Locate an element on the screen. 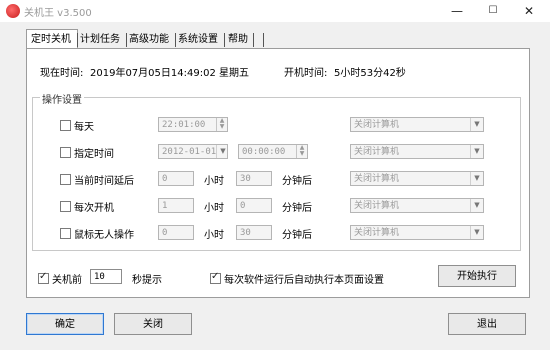 The width and height of the screenshot is (550, 350). delay-minutes-unit: 分钟后 is located at coordinates (297, 181).